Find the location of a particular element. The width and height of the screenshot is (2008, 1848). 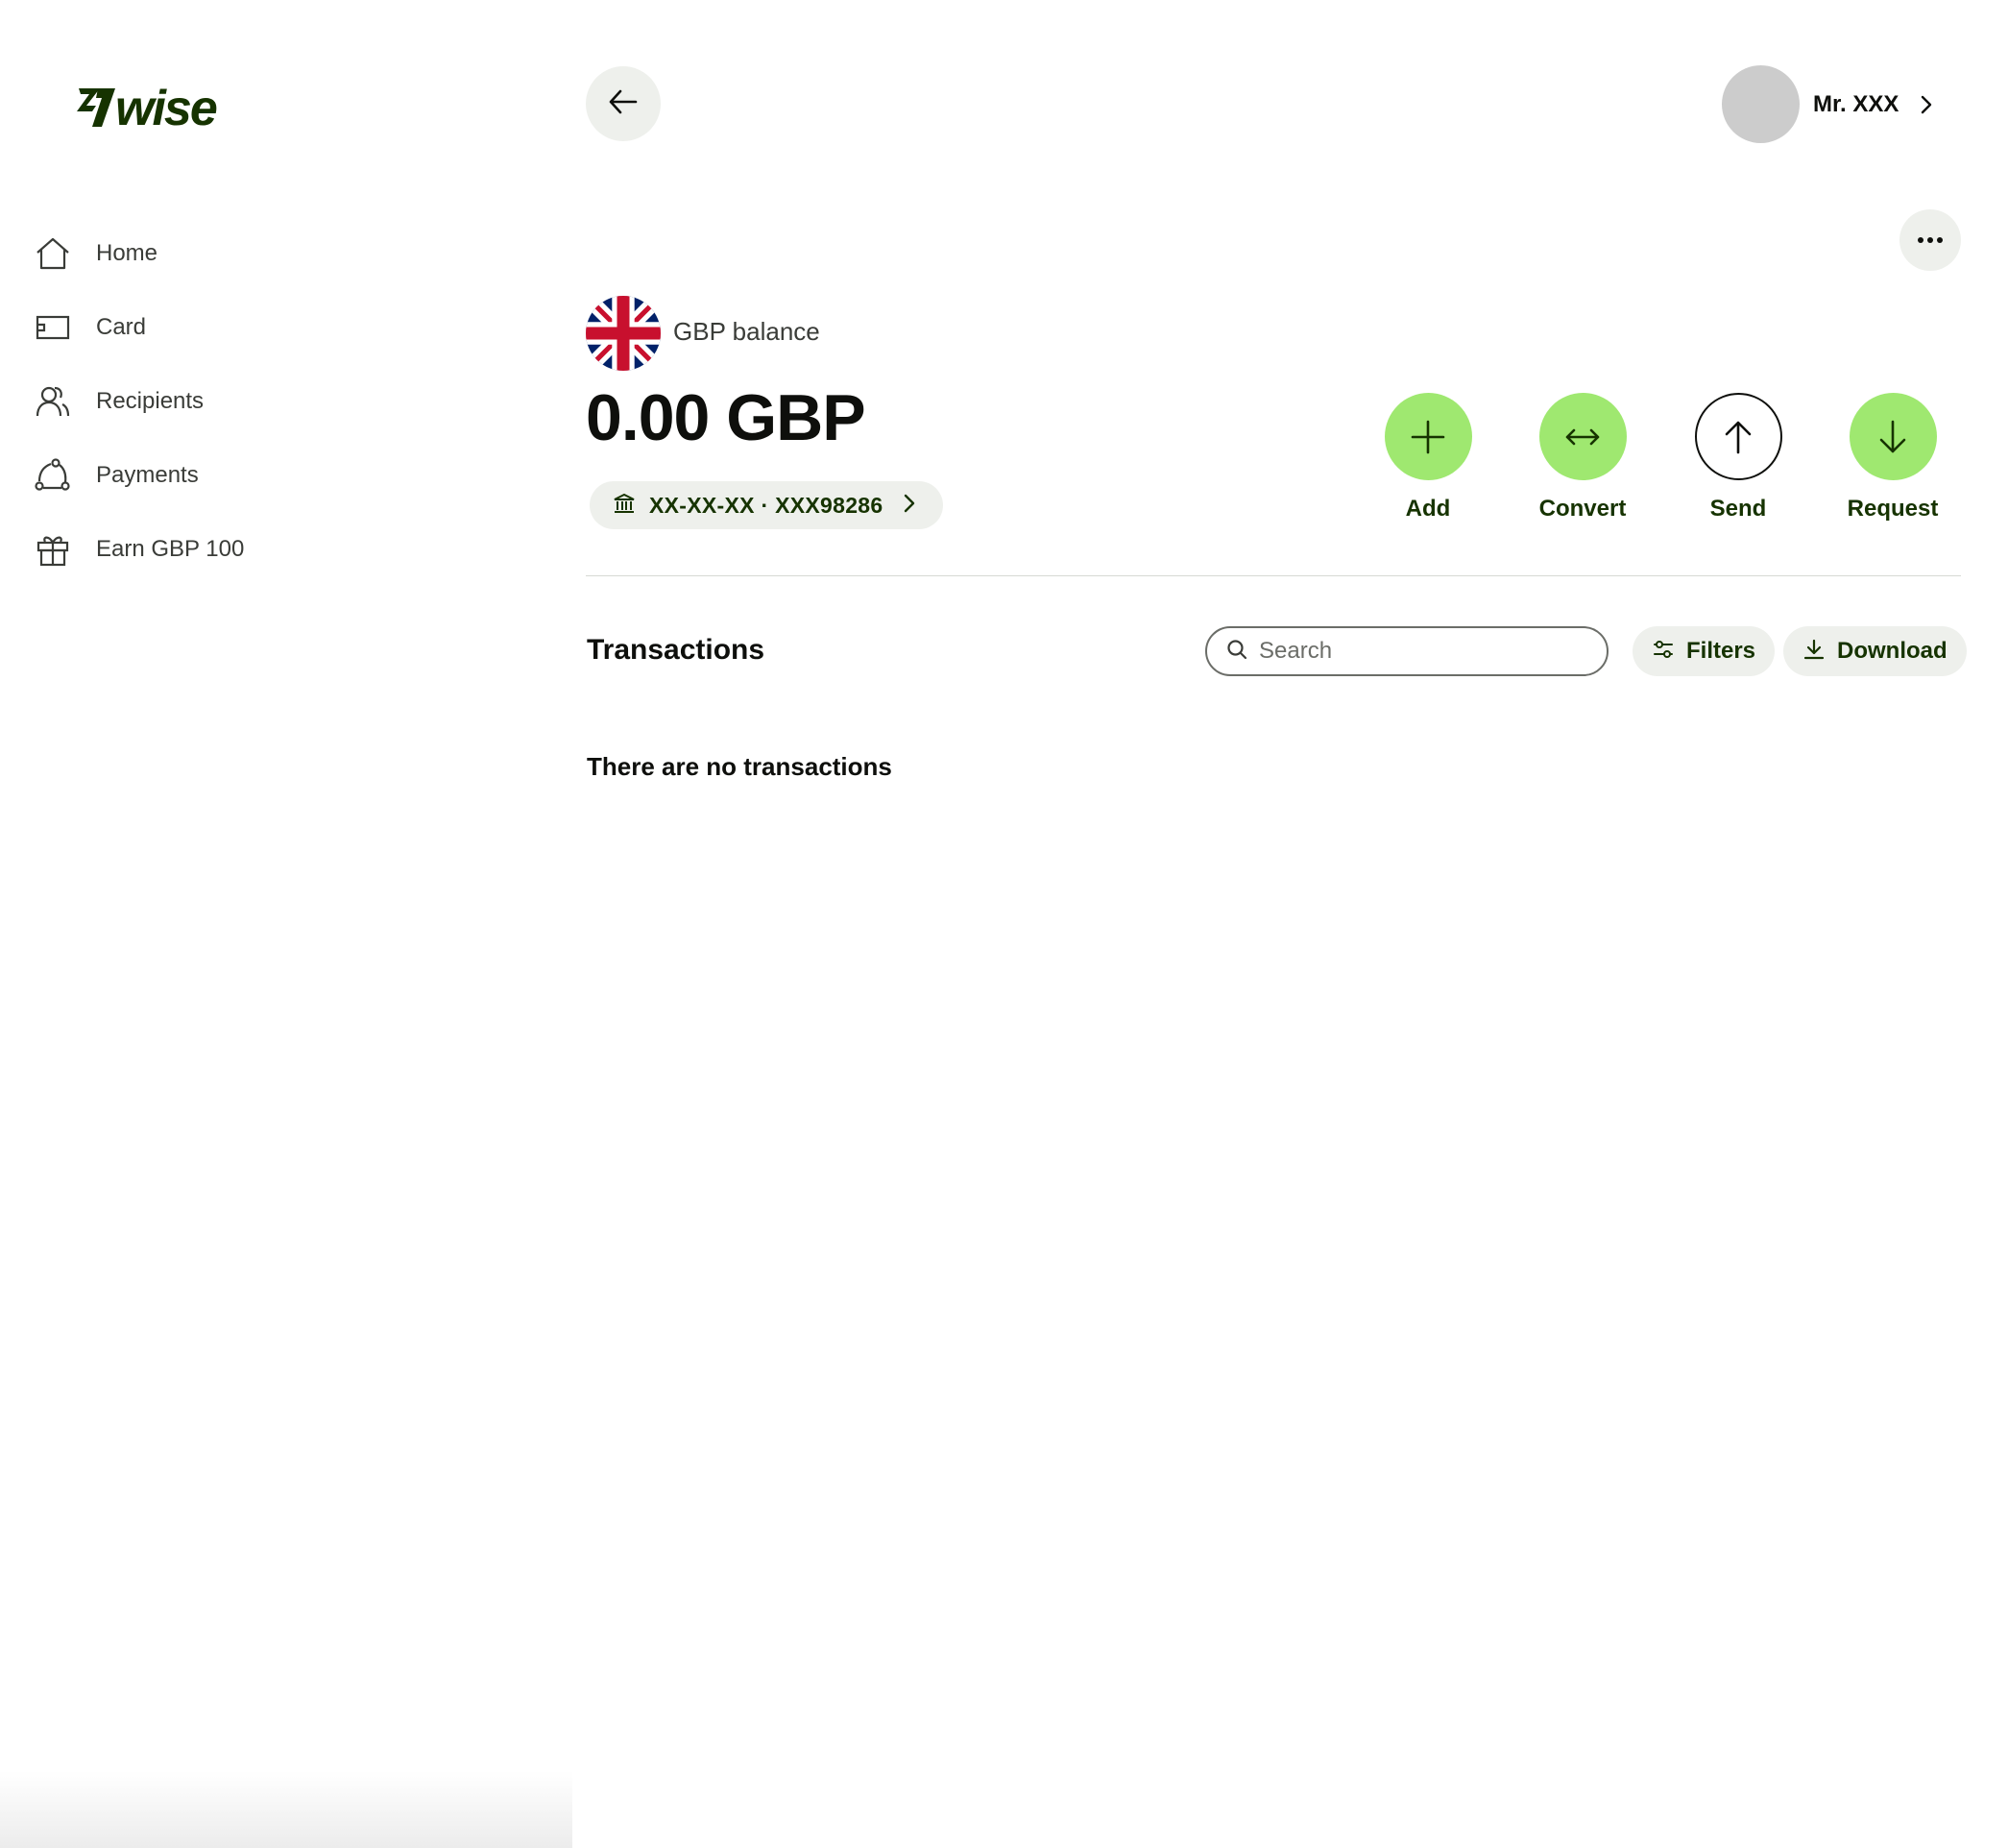

sidebar-item-label: Card is located at coordinates (122, 326).